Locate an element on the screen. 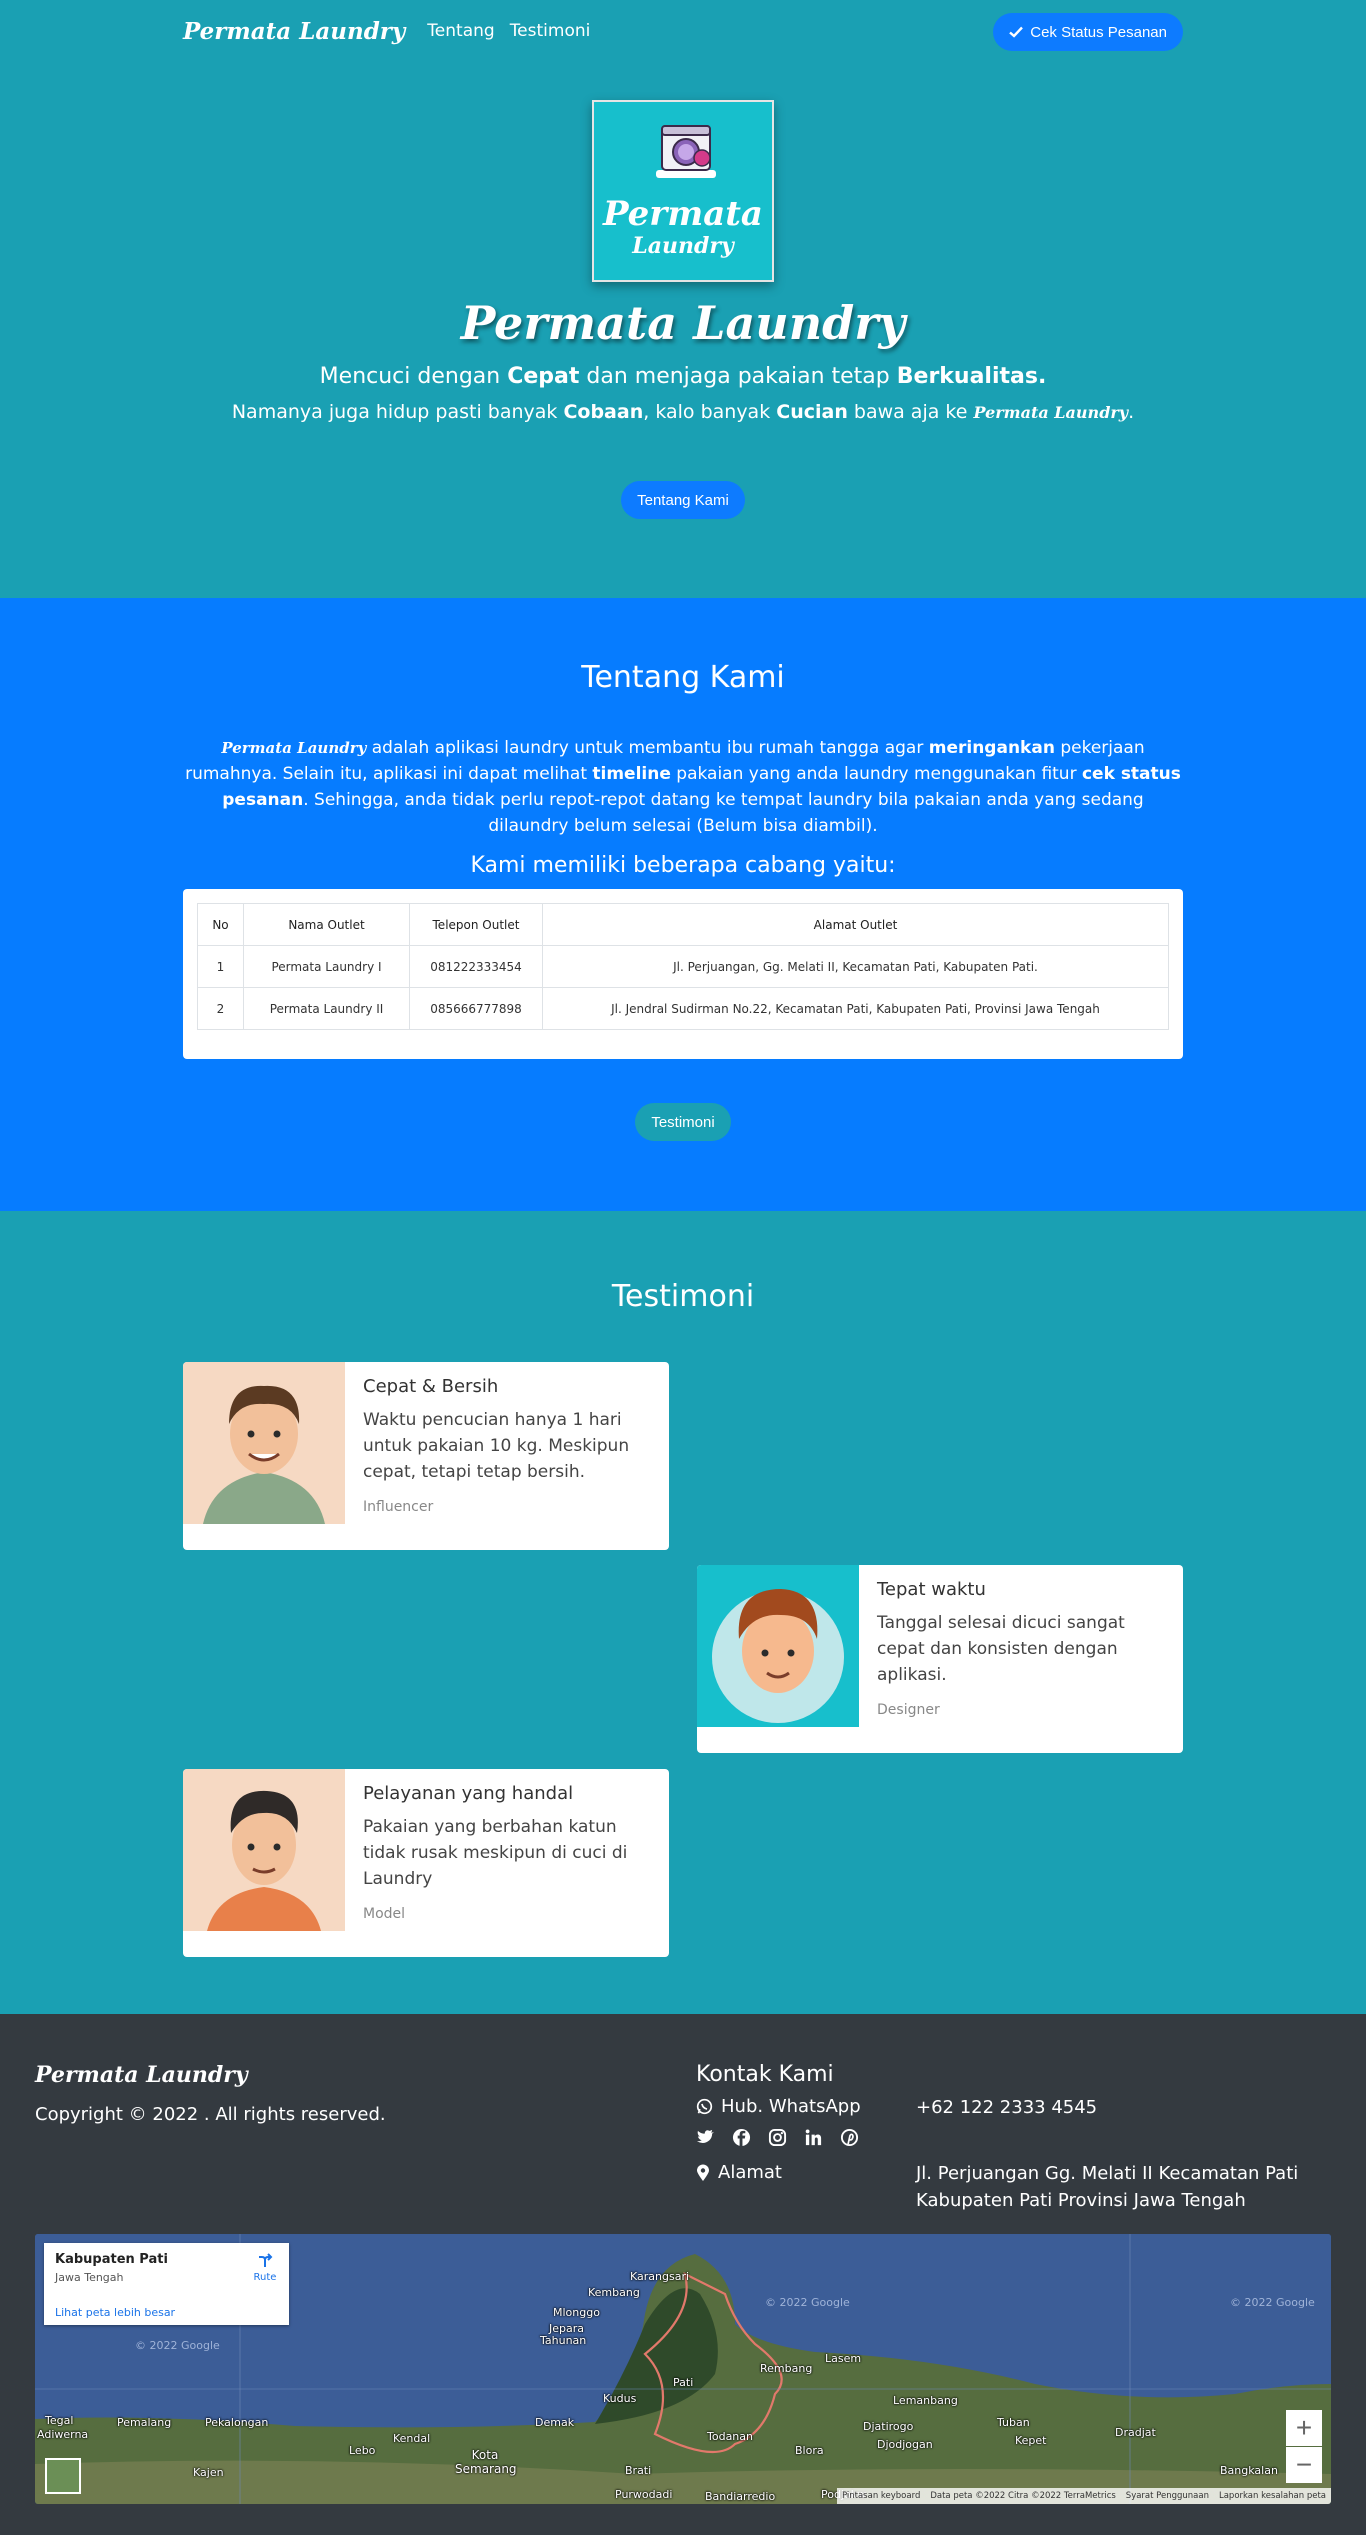  map-label: Dradjat is located at coordinates (1135, 2432).